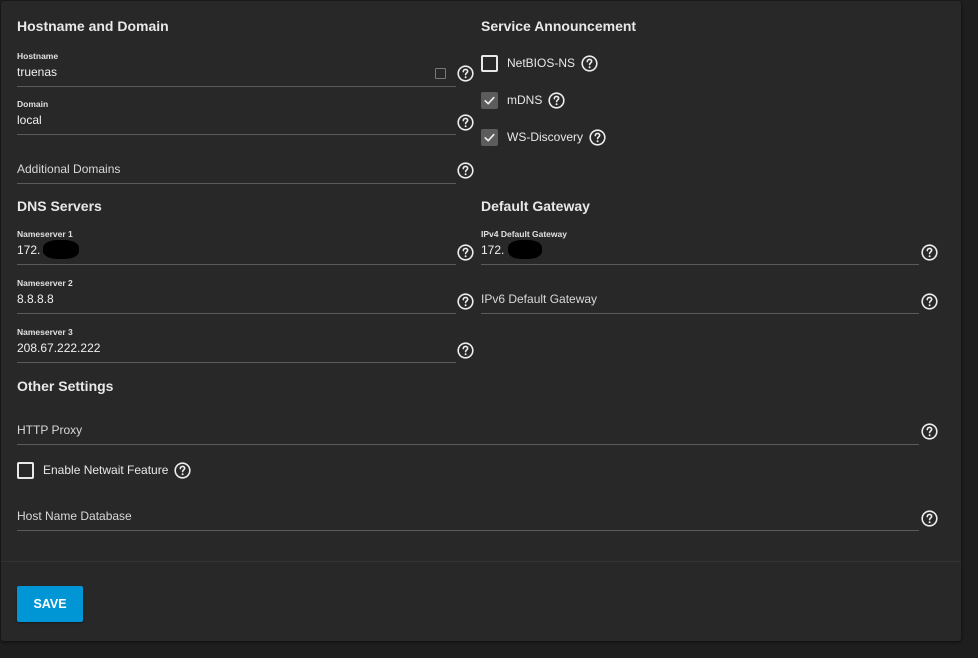  I want to click on domain-field: Domain local, so click(236, 117).